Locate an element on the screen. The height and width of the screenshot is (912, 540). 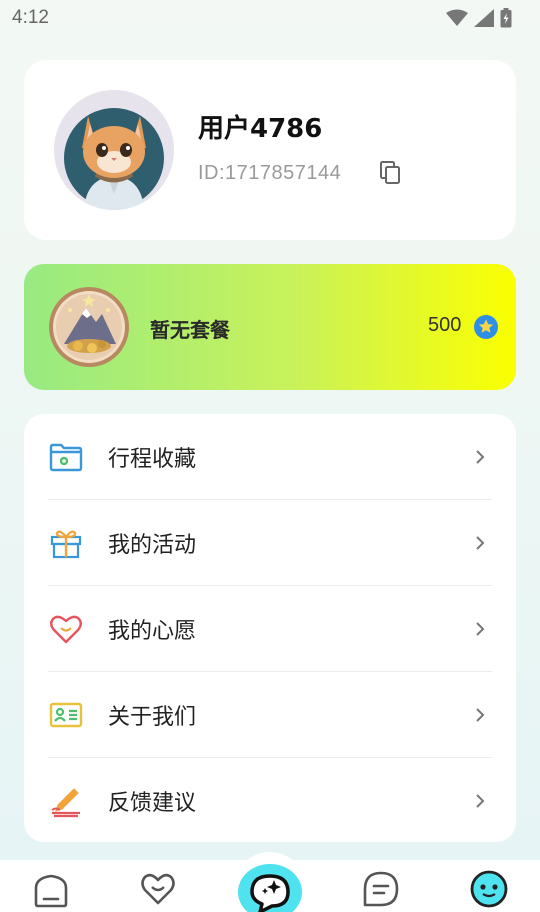
plan-badge-icon is located at coordinates (89, 327).